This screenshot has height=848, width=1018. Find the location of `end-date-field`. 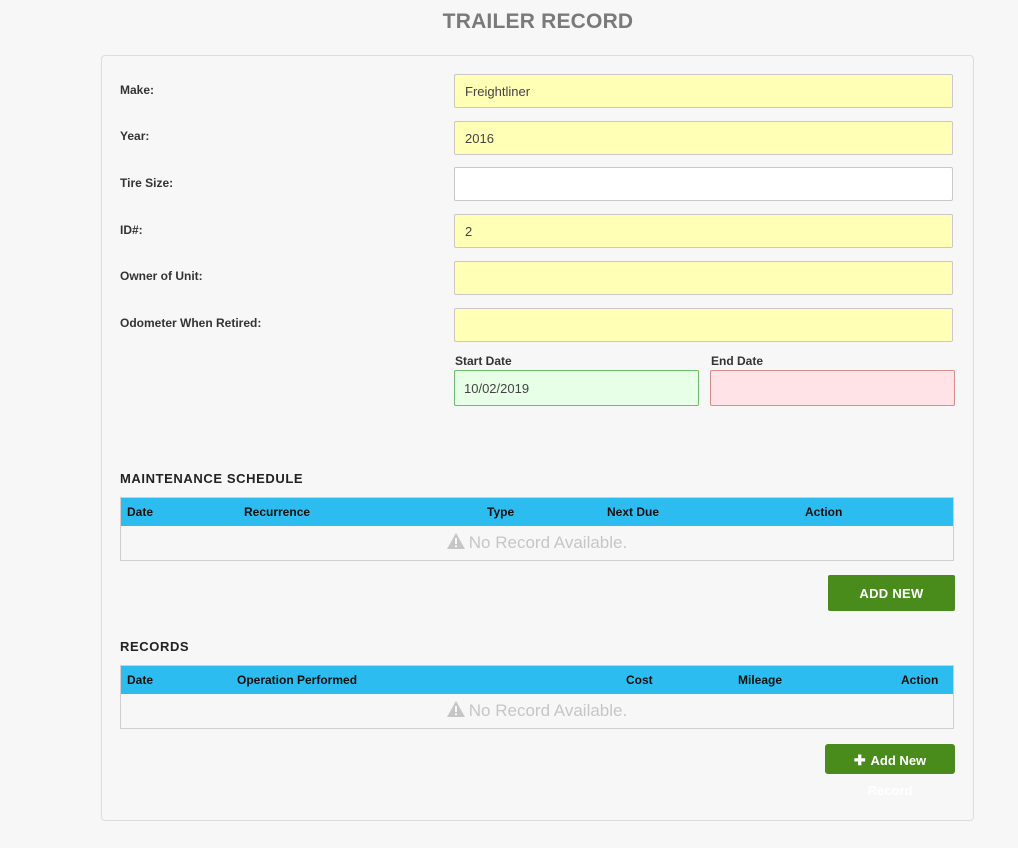

end-date-field is located at coordinates (832, 388).